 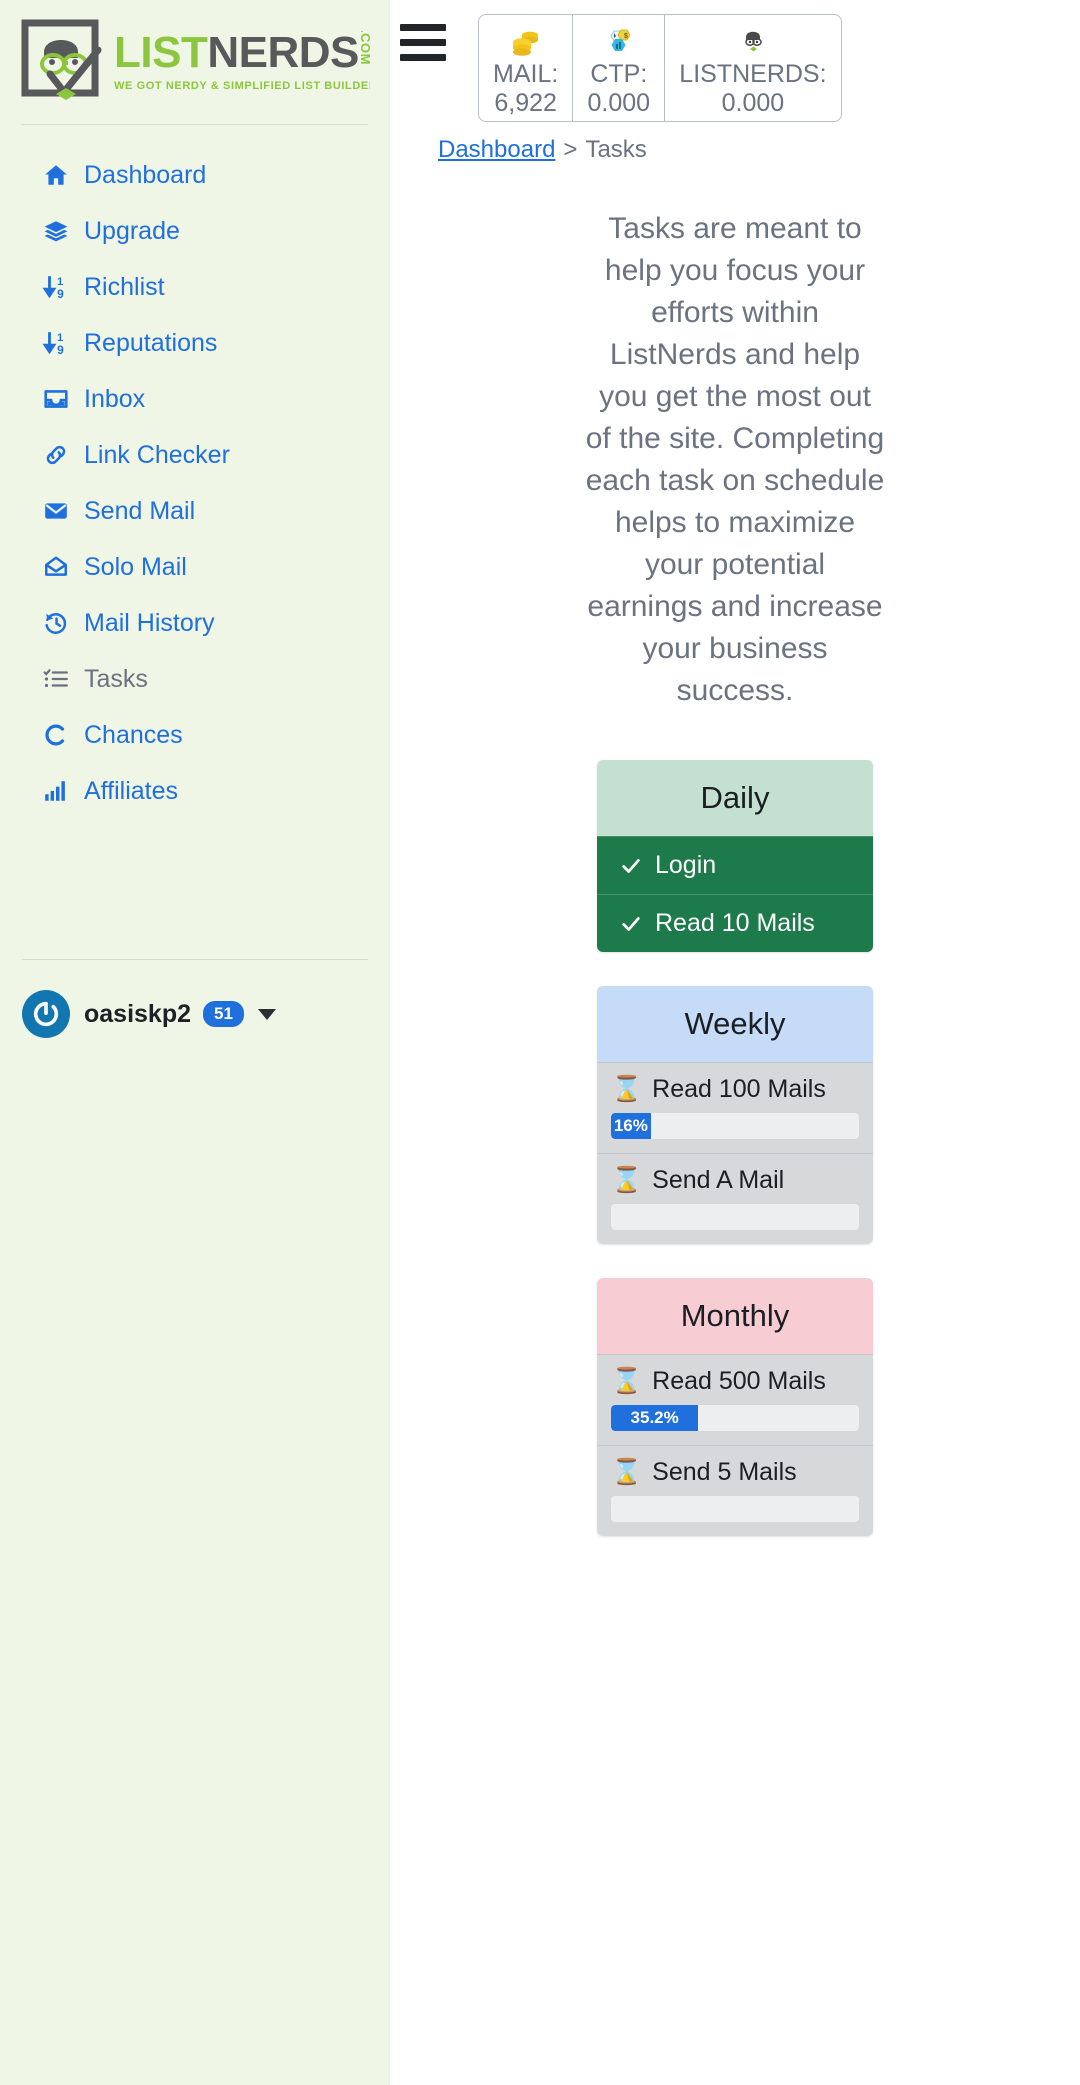 What do you see at coordinates (525, 102) in the screenshot?
I see `stat-value: 6,922` at bounding box center [525, 102].